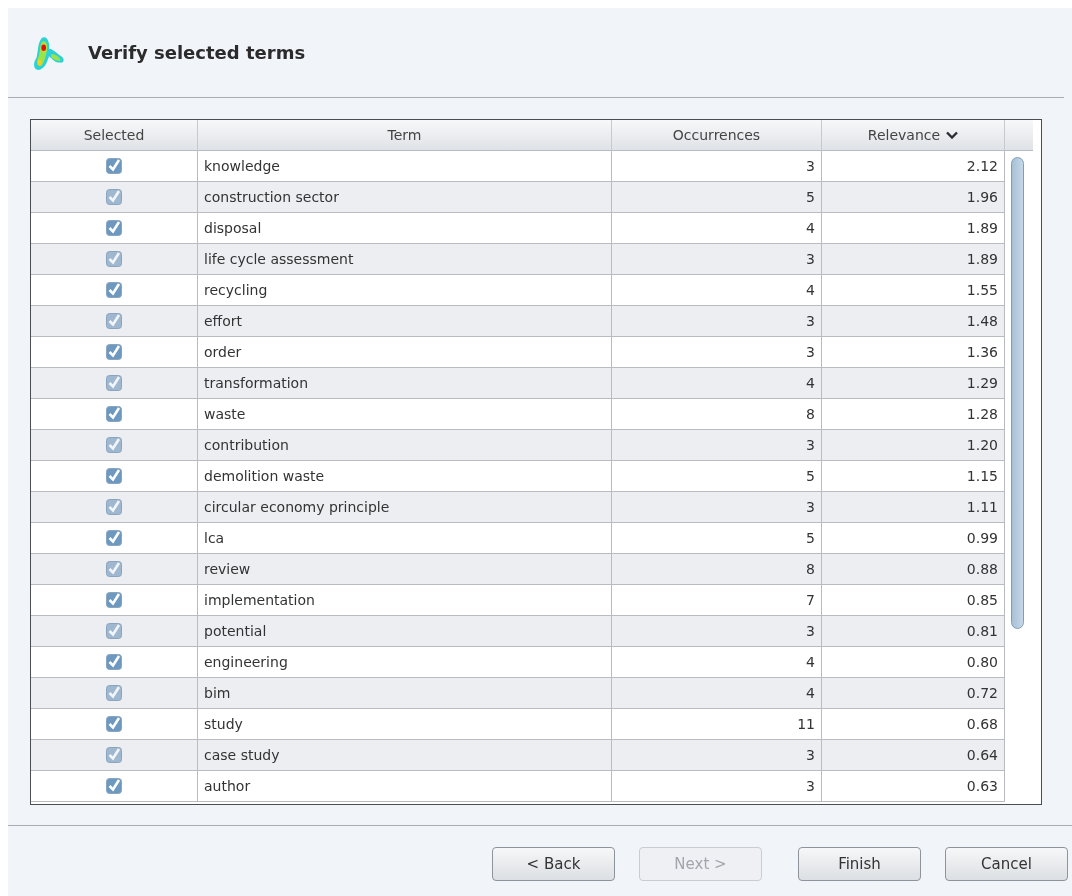  What do you see at coordinates (913, 569) in the screenshot?
I see `relevance-cell: 0.88` at bounding box center [913, 569].